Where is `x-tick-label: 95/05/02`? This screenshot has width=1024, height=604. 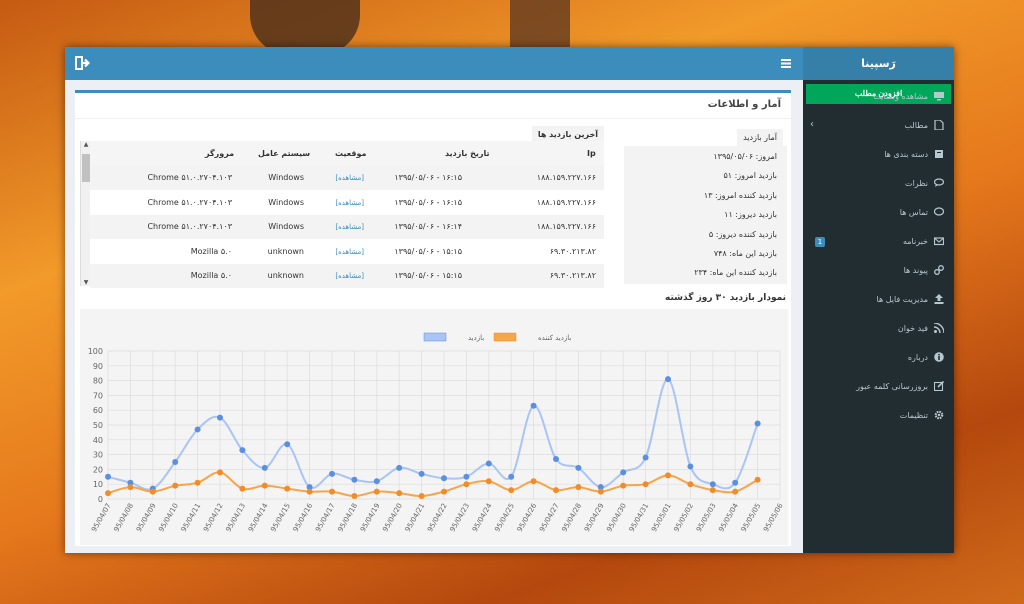 x-tick-label: 95/05/02 is located at coordinates (683, 517).